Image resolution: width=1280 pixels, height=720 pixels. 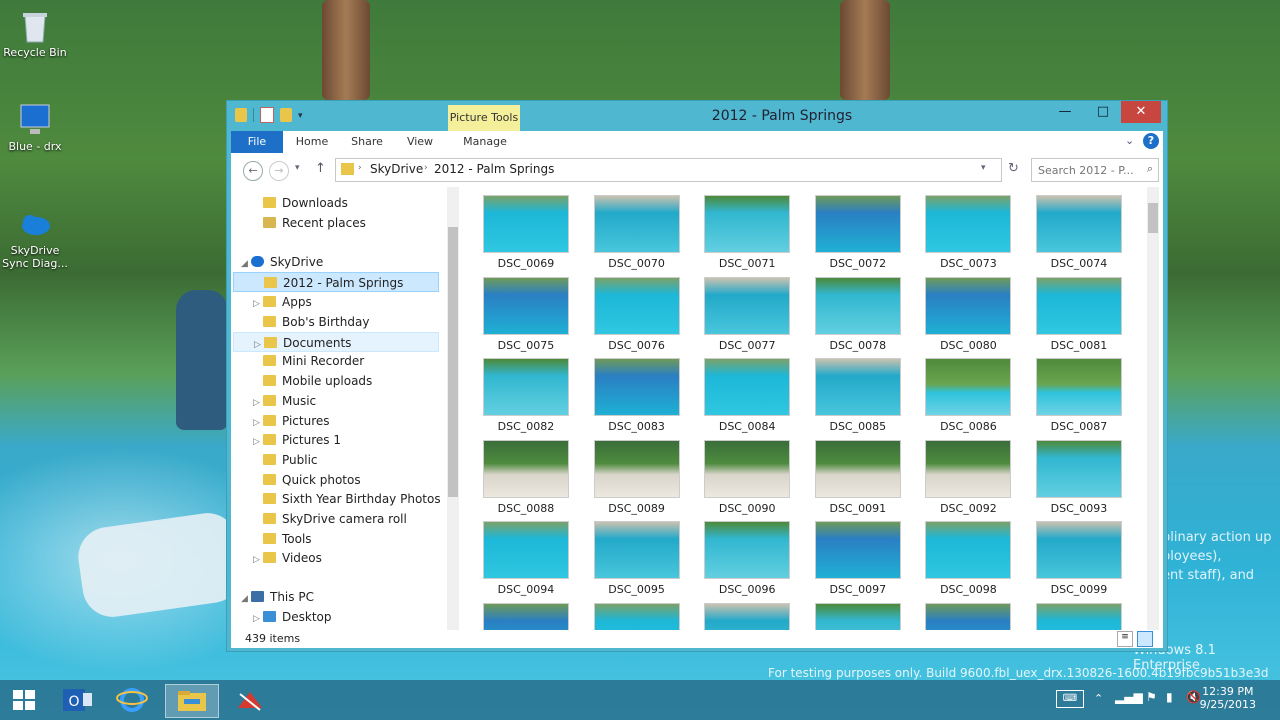 I want to click on search-icon: ⌕, so click(x=1150, y=169).